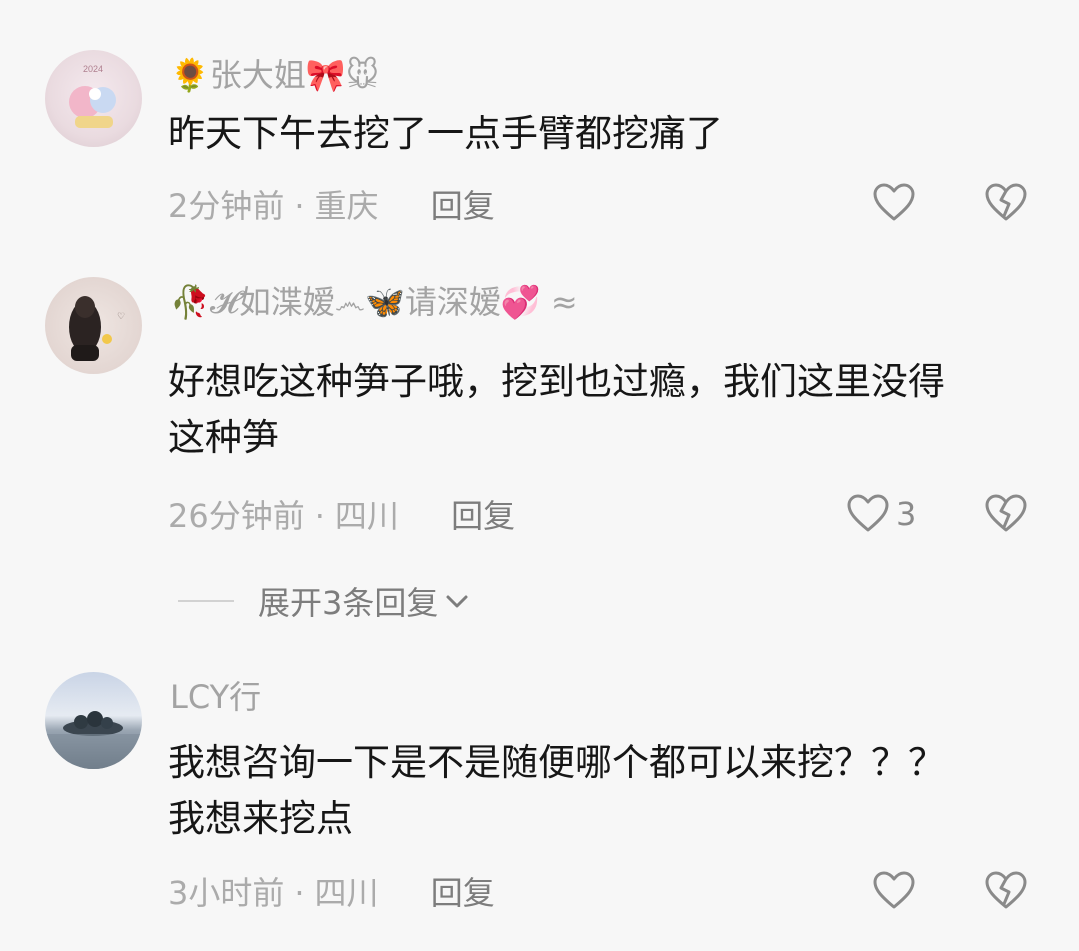  Describe the element at coordinates (906, 514) in the screenshot. I see `like-count: 3` at that location.